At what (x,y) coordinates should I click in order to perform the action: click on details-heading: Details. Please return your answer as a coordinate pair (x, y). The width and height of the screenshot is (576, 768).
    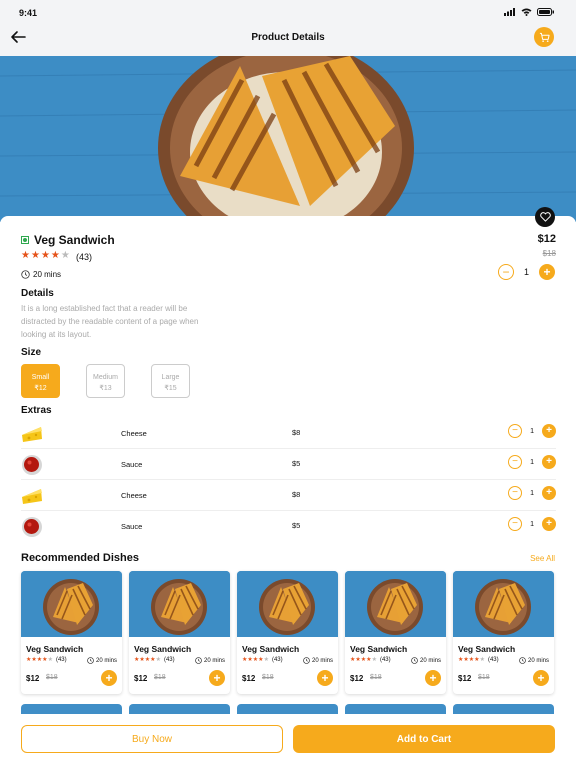
    Looking at the image, I should click on (37, 293).